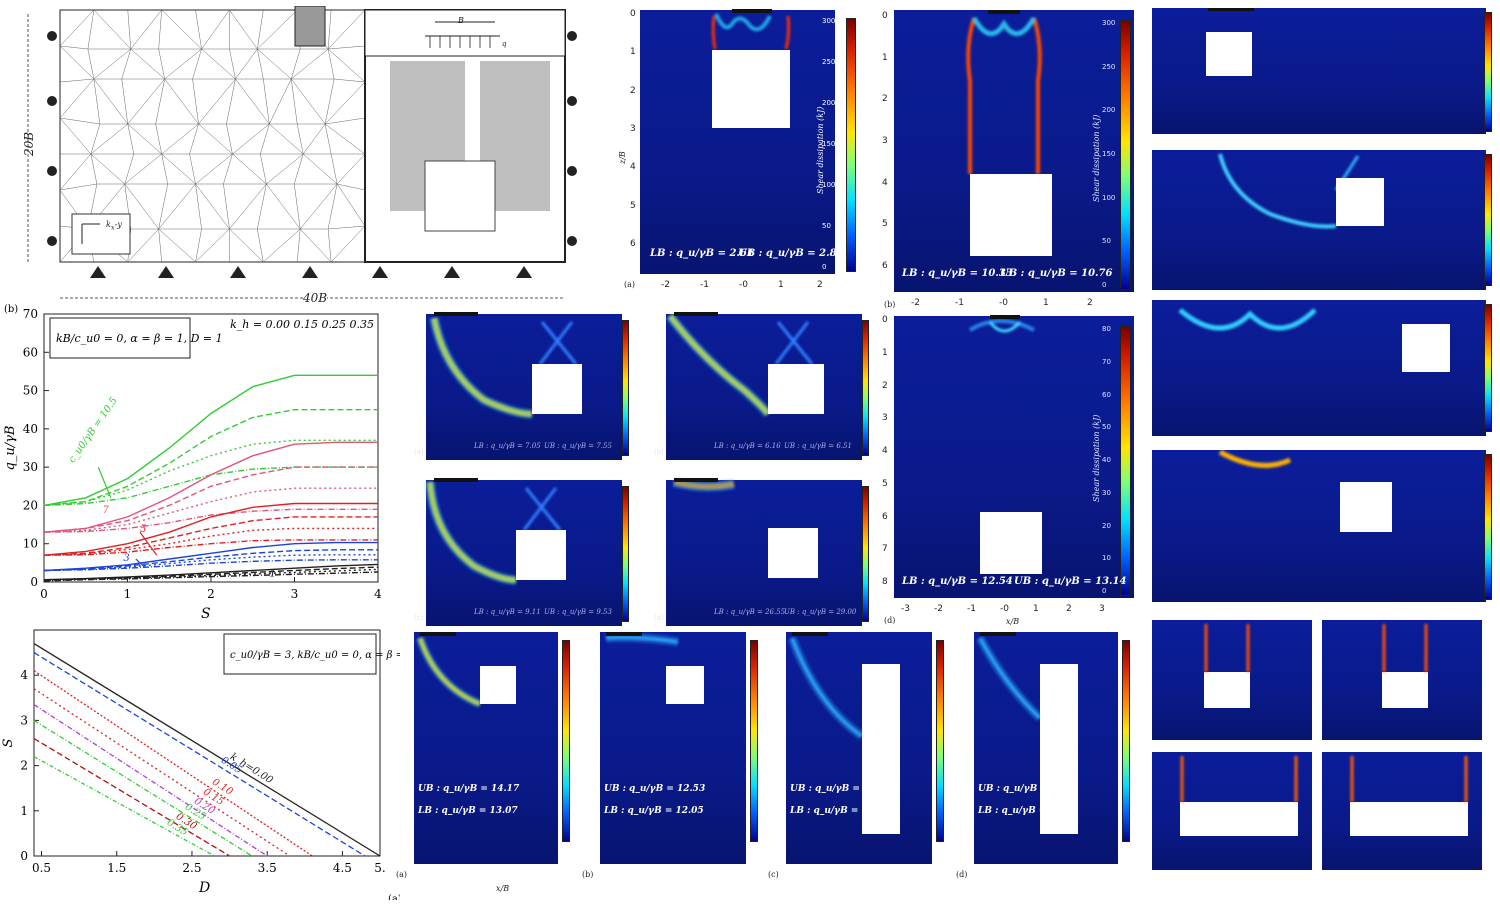 The height and width of the screenshot is (904, 1500). What do you see at coordinates (759, 390) in the screenshot?
I see `mid-panel-1: LB : q_u/γB = 6.16 UB : q_u/γB = 6.51 (b)` at bounding box center [759, 390].